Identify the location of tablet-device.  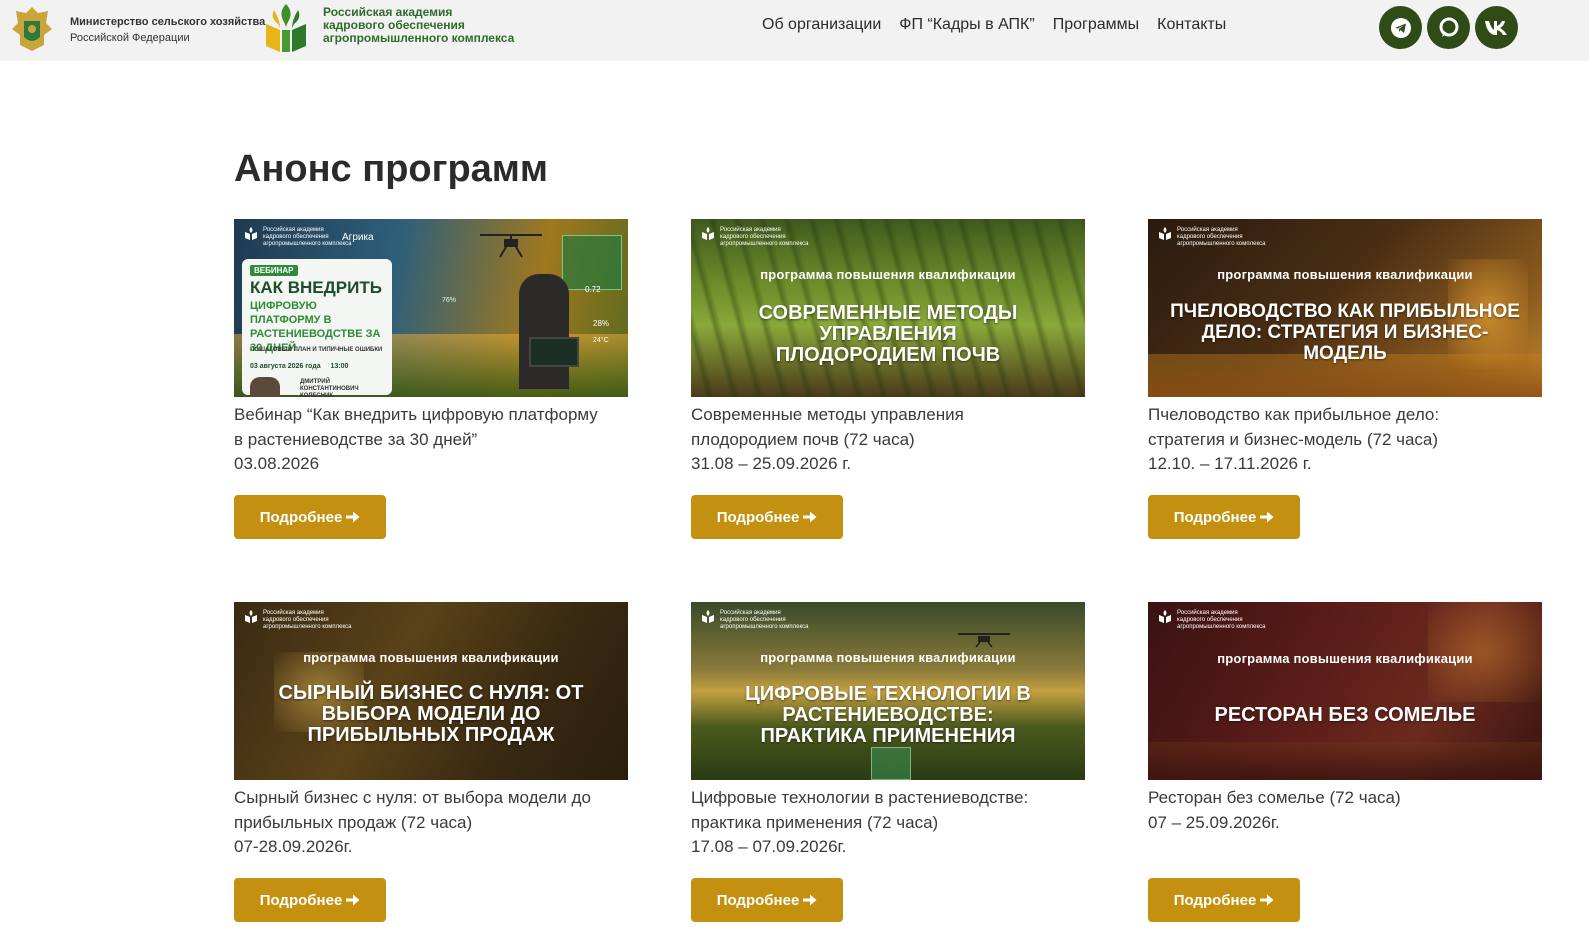
(554, 352).